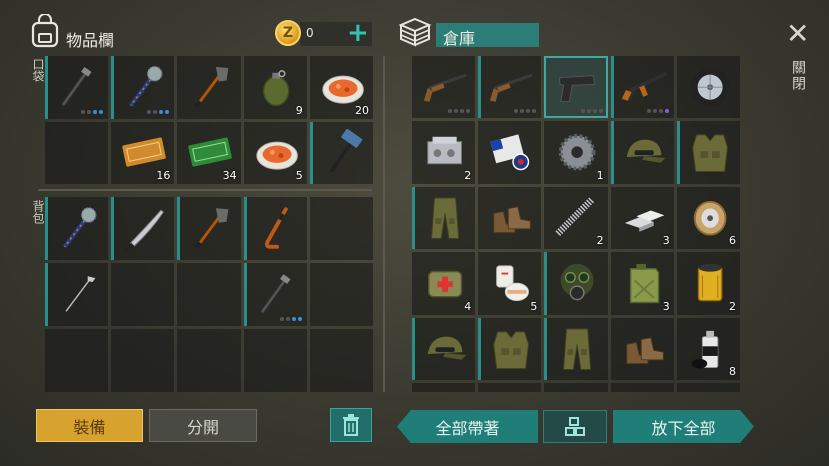 The width and height of the screenshot is (829, 466). I want to click on storage-slot-gas-mask, so click(576, 283).